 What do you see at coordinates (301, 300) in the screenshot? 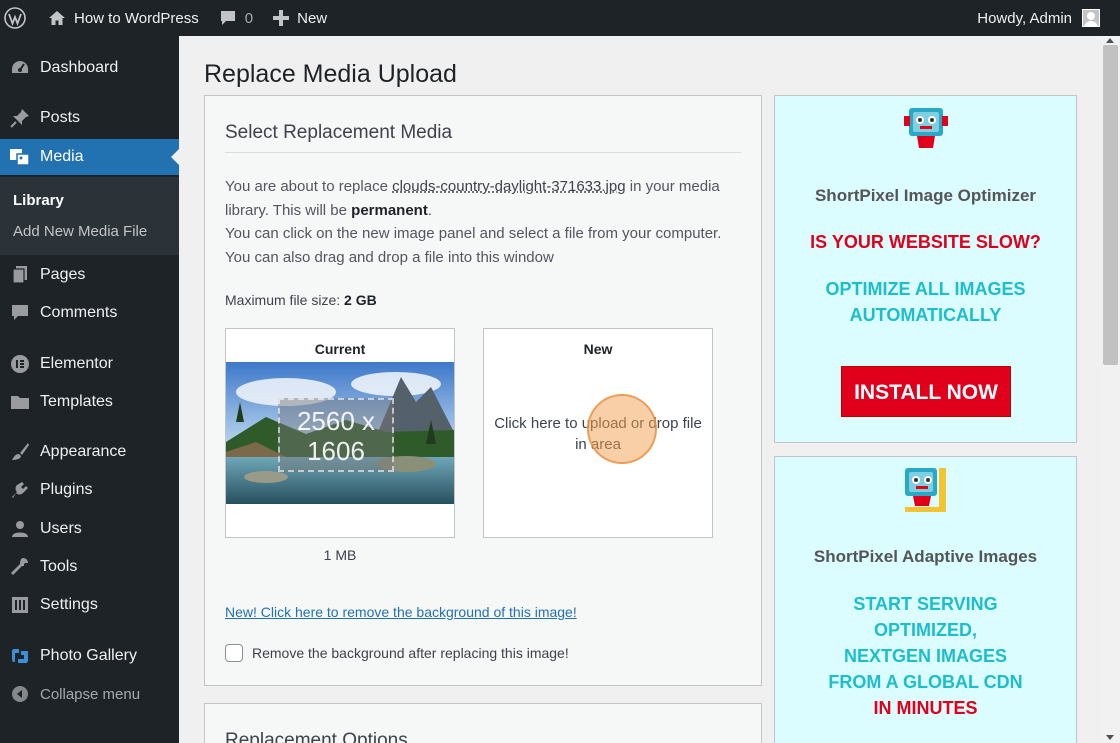
I see `max-file-size: Maximum file size: 2 GB` at bounding box center [301, 300].